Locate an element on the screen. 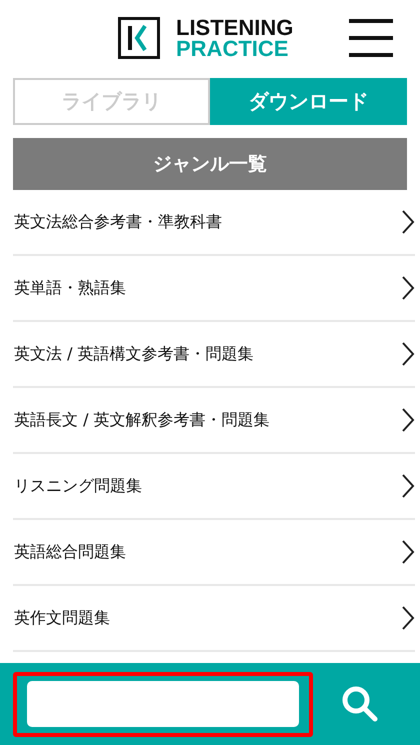 The height and width of the screenshot is (745, 420). genre-item: リスニング問題集 is located at coordinates (214, 487).